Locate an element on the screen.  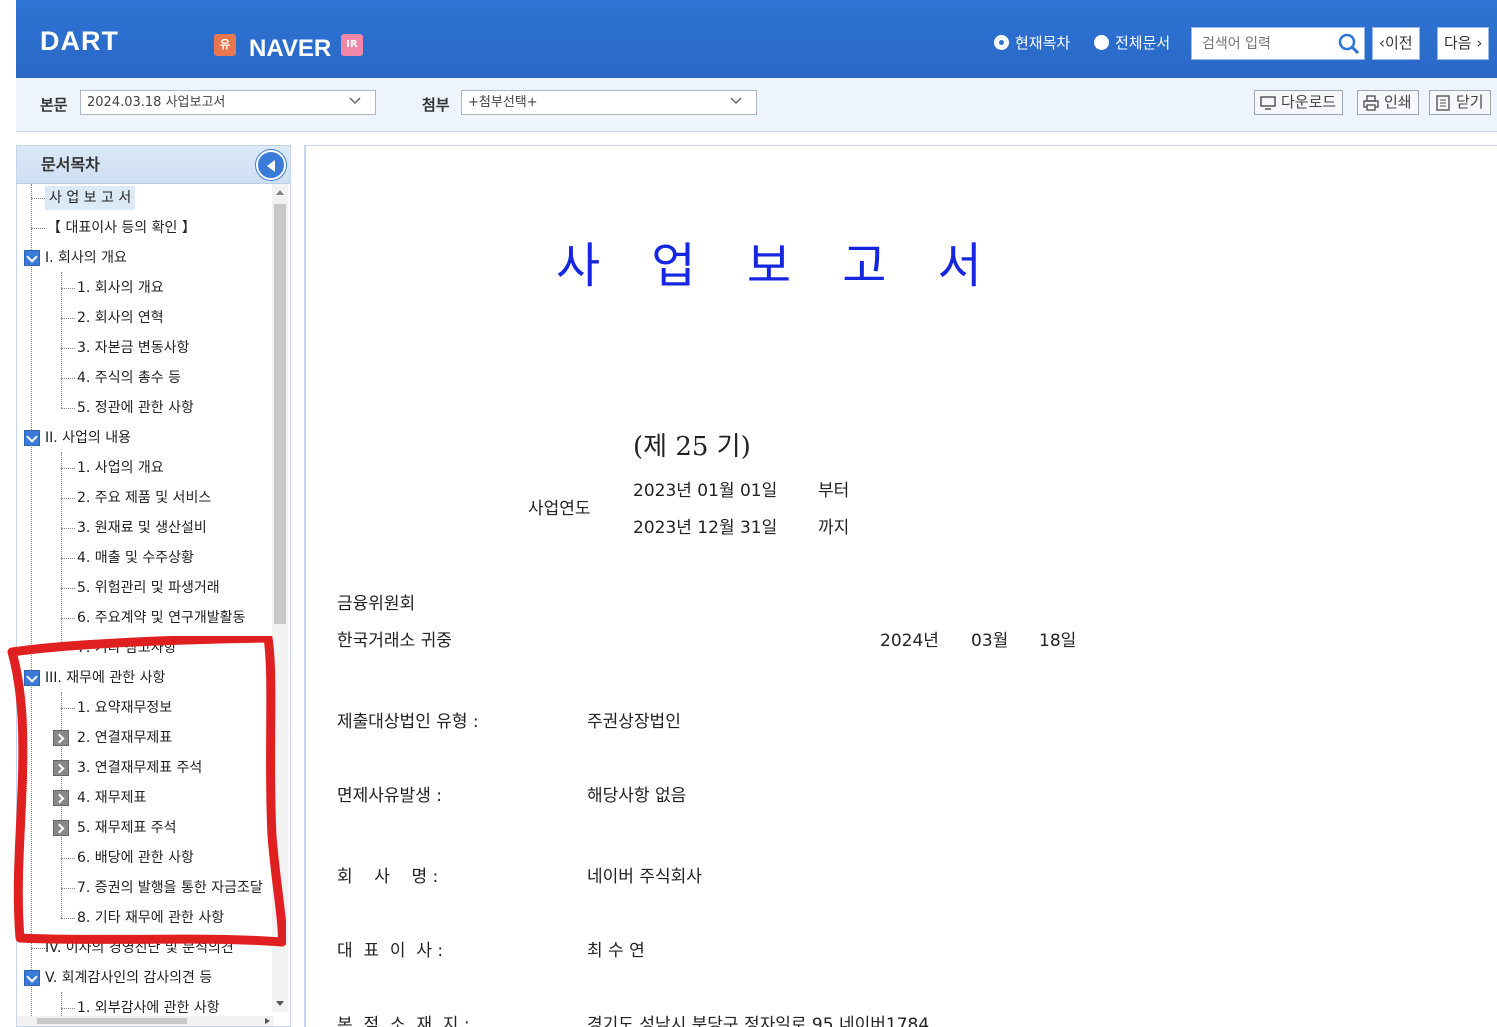
row-label: 면제사유발생 : is located at coordinates (389, 796).